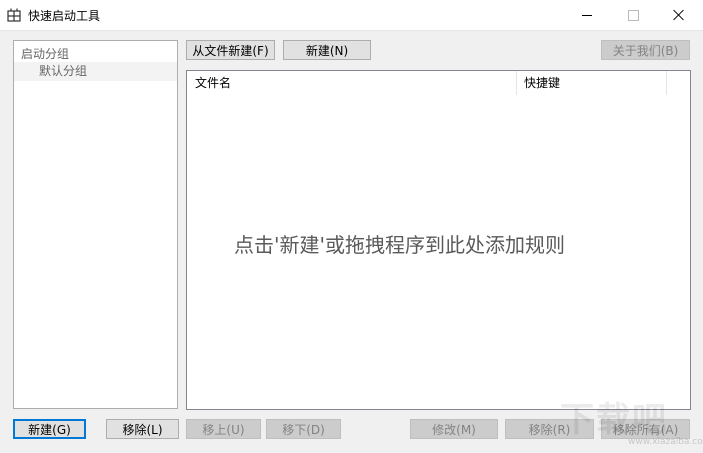 Image resolution: width=703 pixels, height=453 pixels. What do you see at coordinates (45, 53) in the screenshot?
I see `tree-group-root: 启动分组` at bounding box center [45, 53].